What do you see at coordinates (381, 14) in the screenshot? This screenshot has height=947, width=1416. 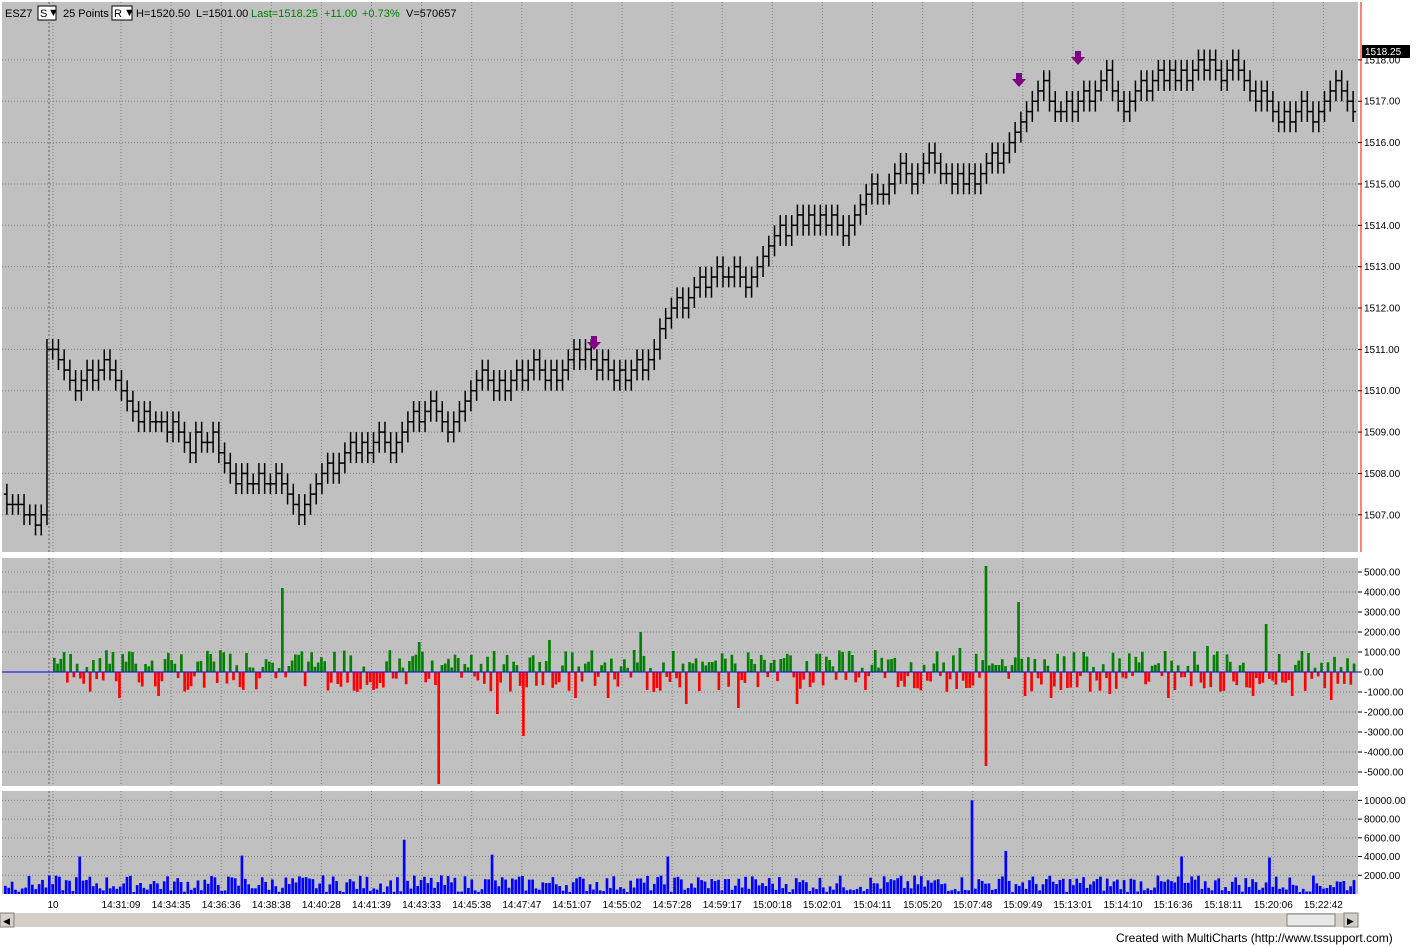 I see `change-pct-value: +0.73%` at bounding box center [381, 14].